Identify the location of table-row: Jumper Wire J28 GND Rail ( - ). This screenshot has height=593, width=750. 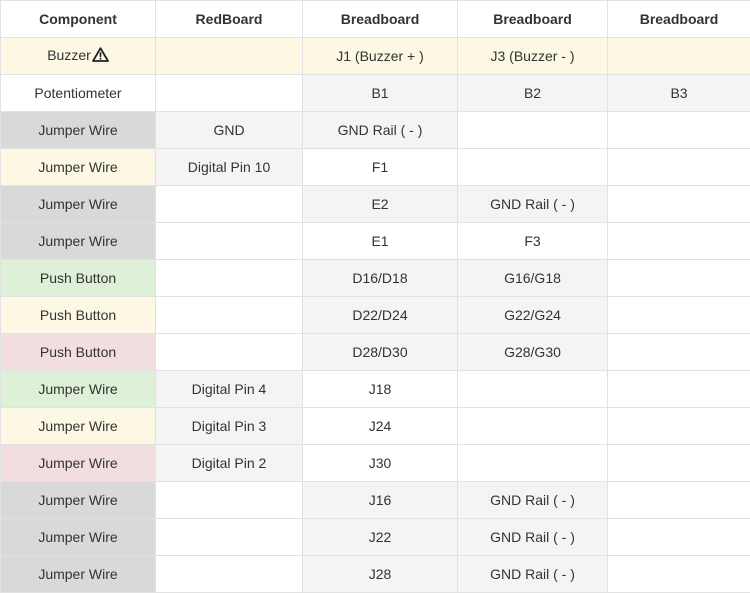
(375, 574).